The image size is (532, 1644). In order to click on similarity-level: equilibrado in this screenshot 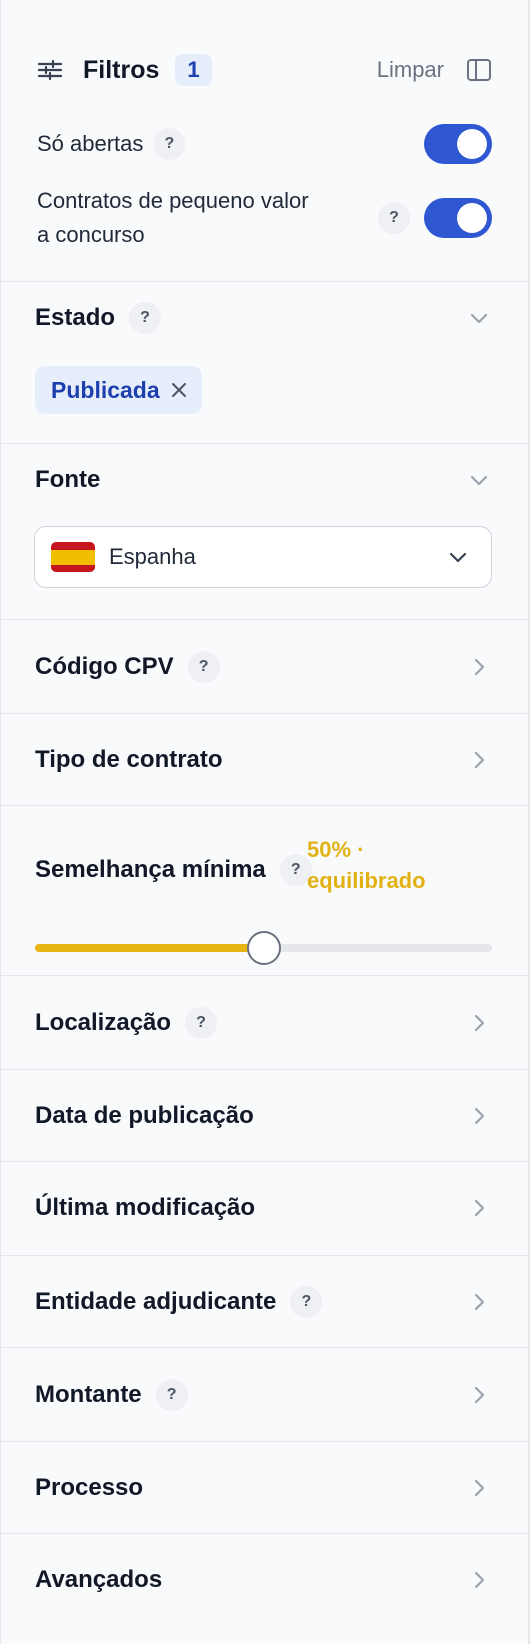, I will do `click(366, 880)`.